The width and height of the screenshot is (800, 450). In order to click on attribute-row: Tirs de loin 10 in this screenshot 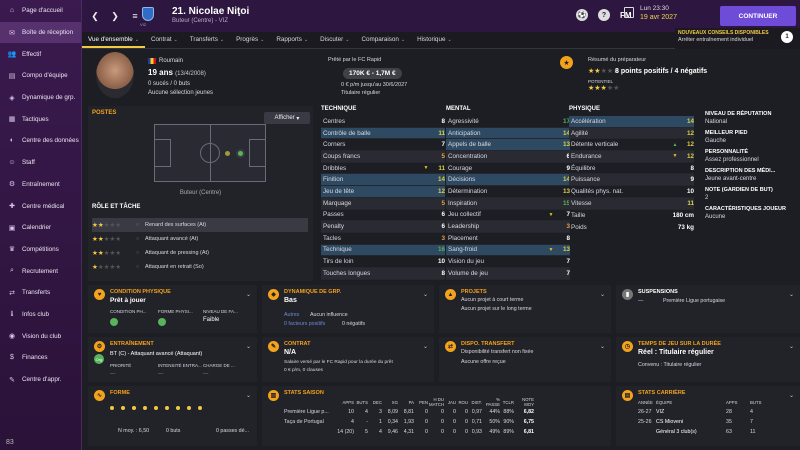, I will do `click(383, 262)`.